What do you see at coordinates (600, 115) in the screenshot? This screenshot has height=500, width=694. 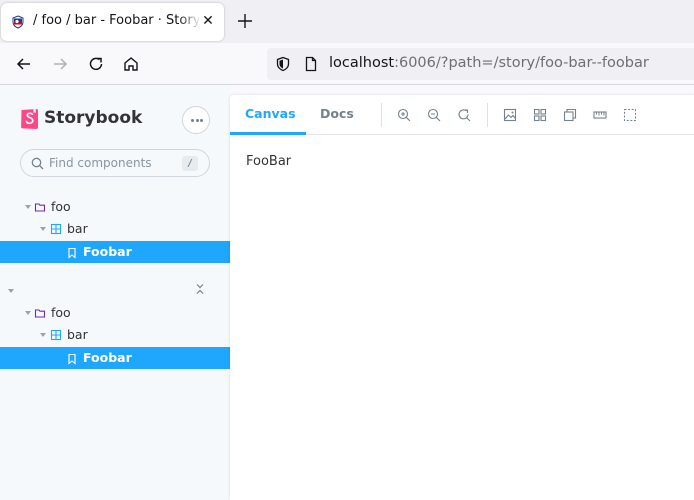 I see `ruler-icon` at bounding box center [600, 115].